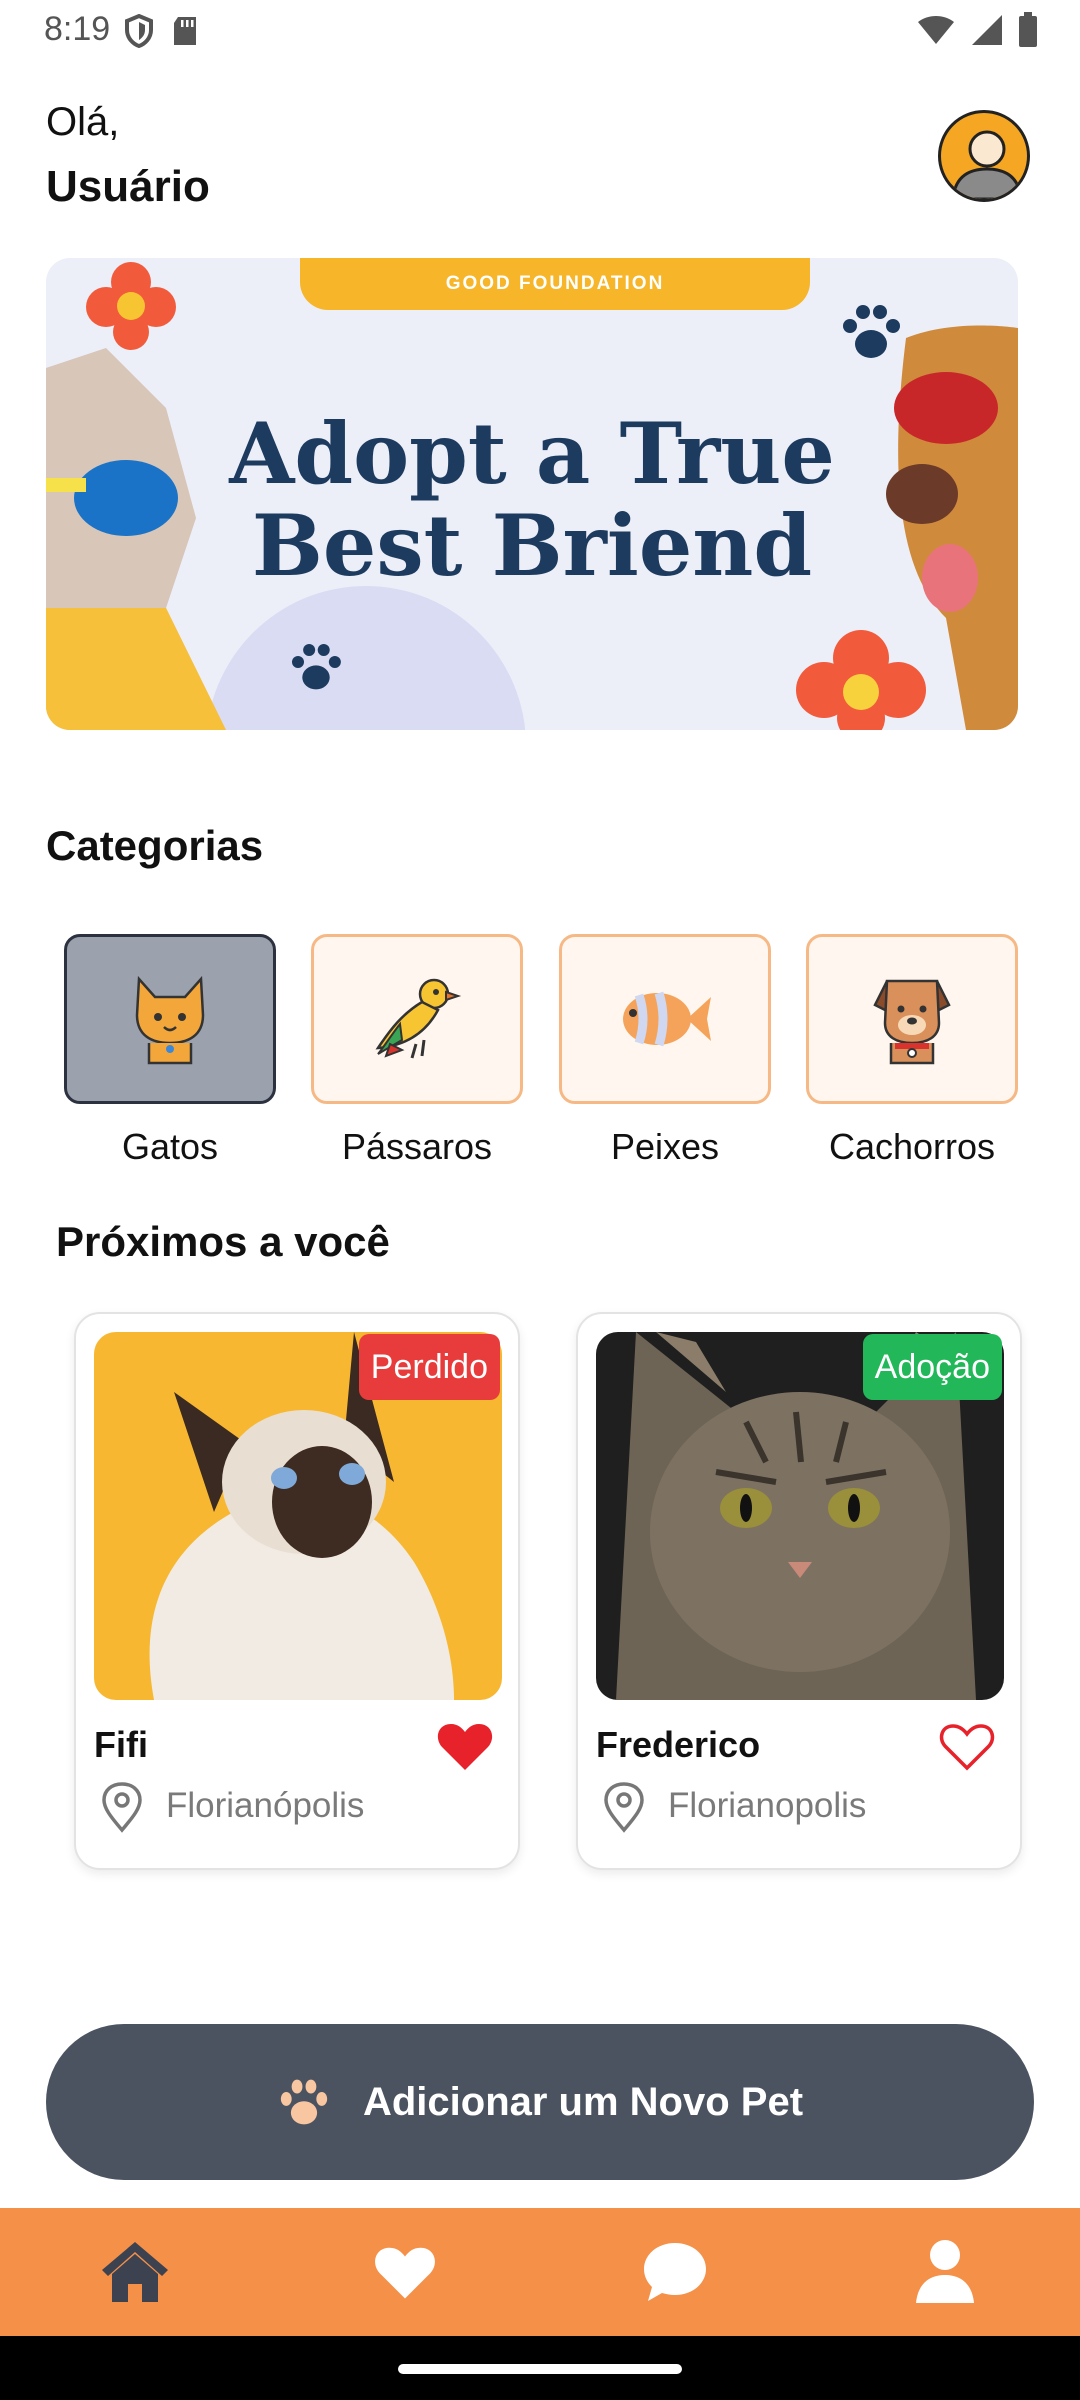  What do you see at coordinates (987, 164) in the screenshot?
I see `avatar-silhouette-icon` at bounding box center [987, 164].